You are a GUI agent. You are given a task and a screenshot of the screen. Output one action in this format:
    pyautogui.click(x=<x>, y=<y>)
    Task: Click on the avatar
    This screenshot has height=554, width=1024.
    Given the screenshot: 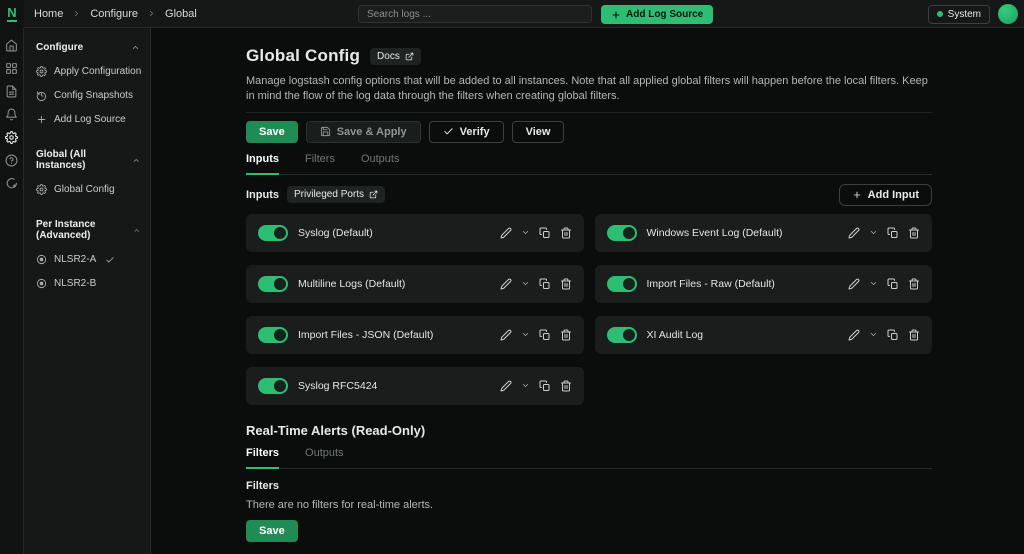 What is the action you would take?
    pyautogui.click(x=1008, y=14)
    